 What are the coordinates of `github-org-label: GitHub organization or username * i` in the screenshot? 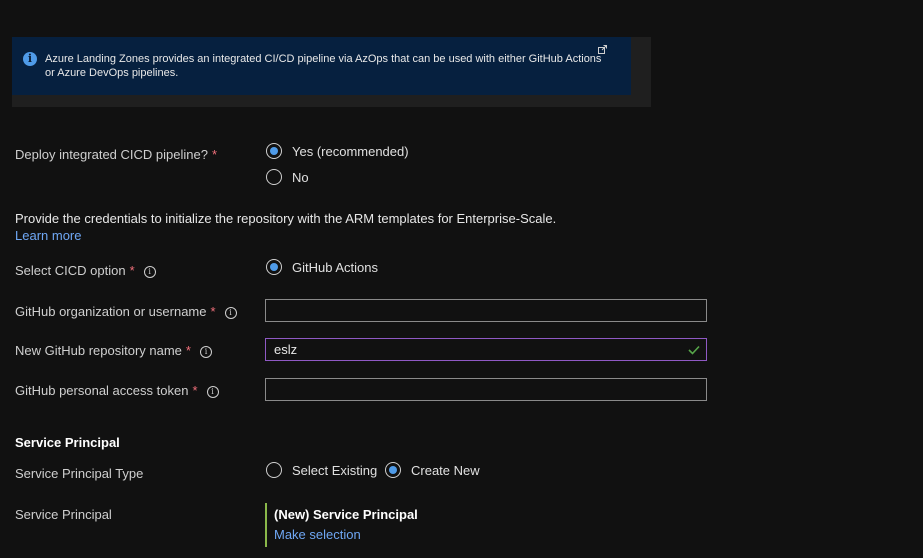 It's located at (126, 311).